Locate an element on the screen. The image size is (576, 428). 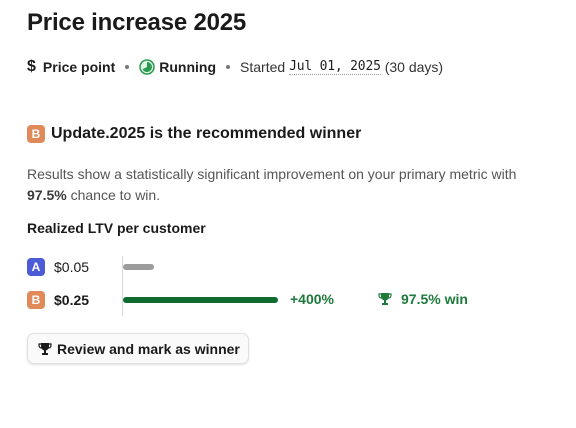
running-icon is located at coordinates (147, 67).